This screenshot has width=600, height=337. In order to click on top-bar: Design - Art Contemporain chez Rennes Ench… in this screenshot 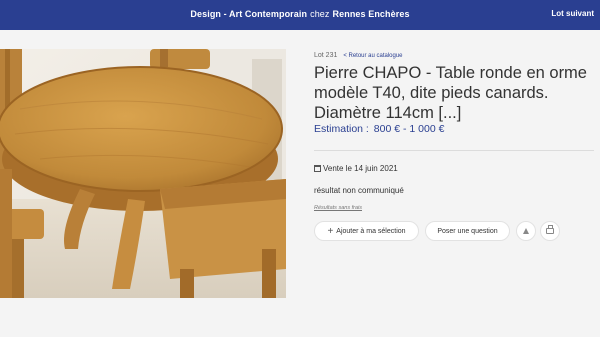, I will do `click(300, 15)`.